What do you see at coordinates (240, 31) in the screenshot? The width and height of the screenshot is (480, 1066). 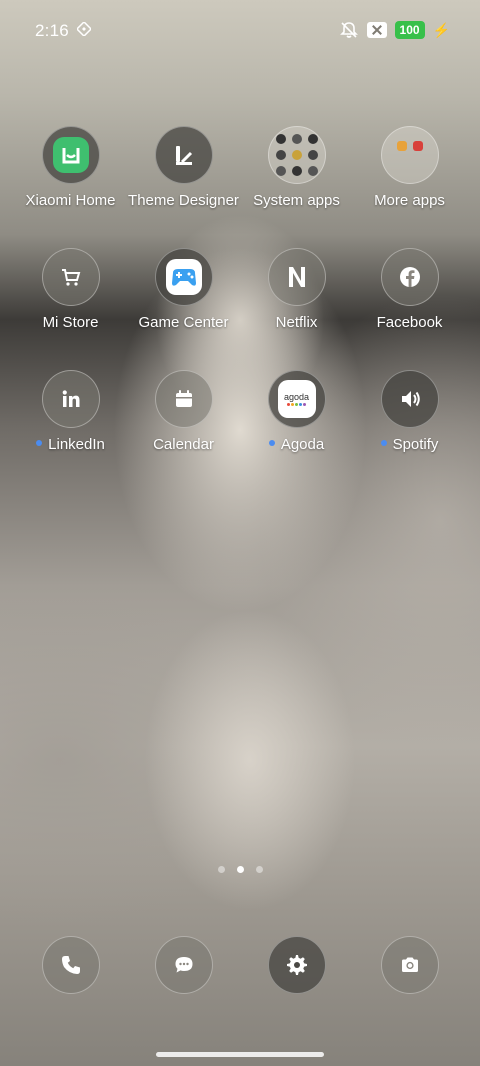 I see `status-bar: 2:16 100 ⚡` at bounding box center [240, 31].